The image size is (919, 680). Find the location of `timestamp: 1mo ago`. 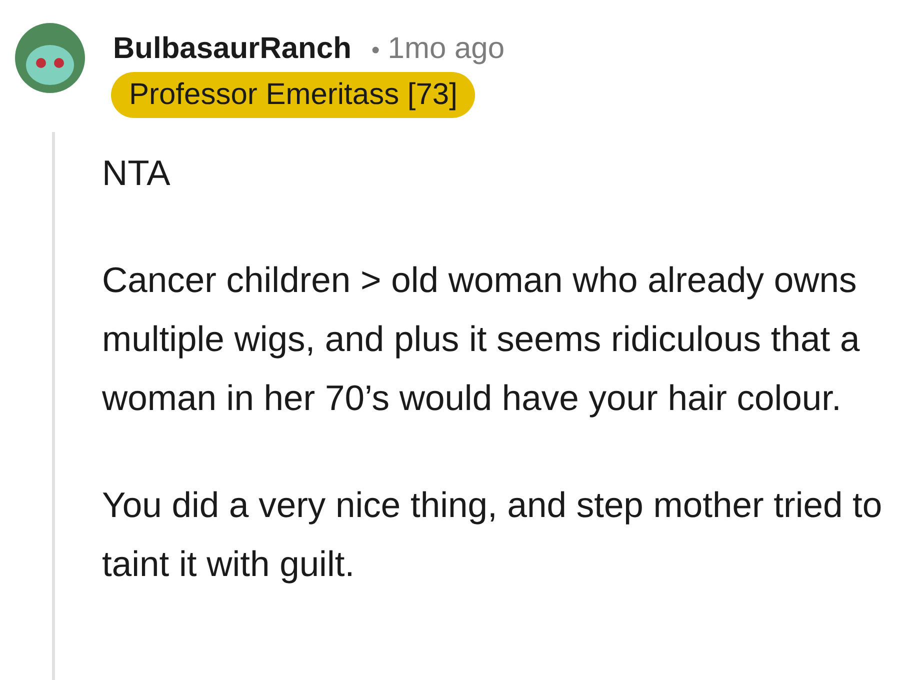

timestamp: 1mo ago is located at coordinates (446, 49).